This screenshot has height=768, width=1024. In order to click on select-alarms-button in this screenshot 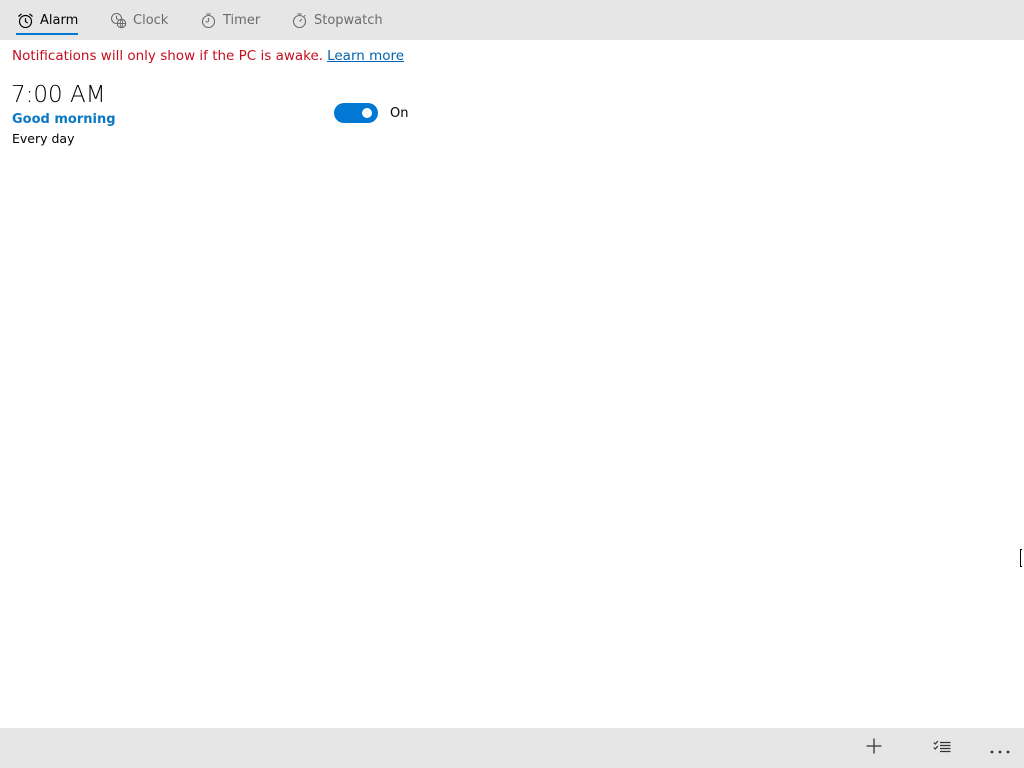, I will do `click(942, 748)`.